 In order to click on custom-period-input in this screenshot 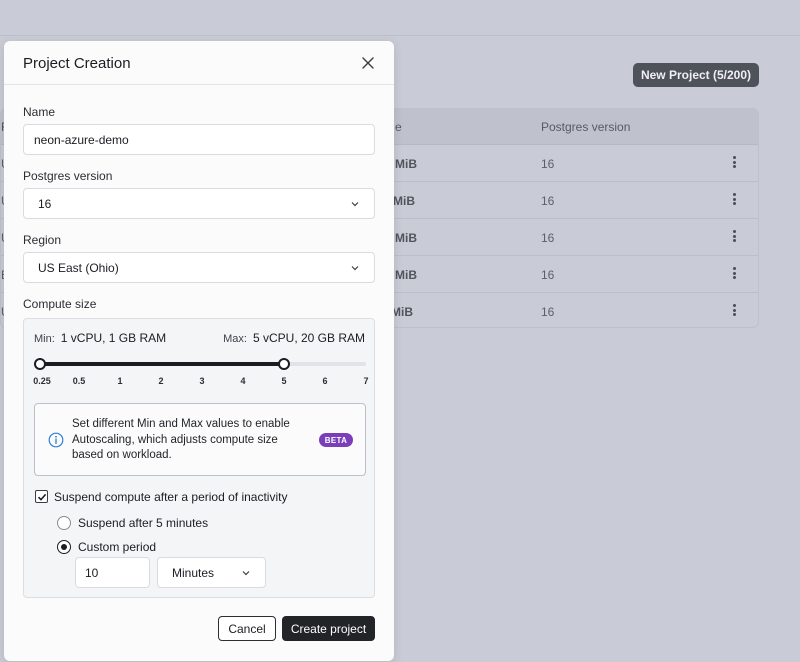, I will do `click(112, 572)`.